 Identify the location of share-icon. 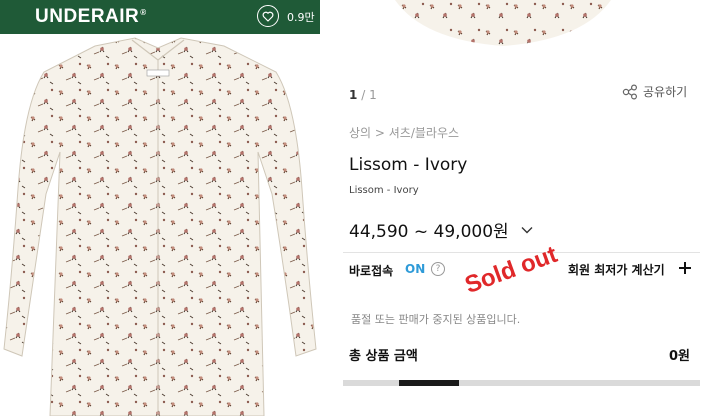
(630, 91).